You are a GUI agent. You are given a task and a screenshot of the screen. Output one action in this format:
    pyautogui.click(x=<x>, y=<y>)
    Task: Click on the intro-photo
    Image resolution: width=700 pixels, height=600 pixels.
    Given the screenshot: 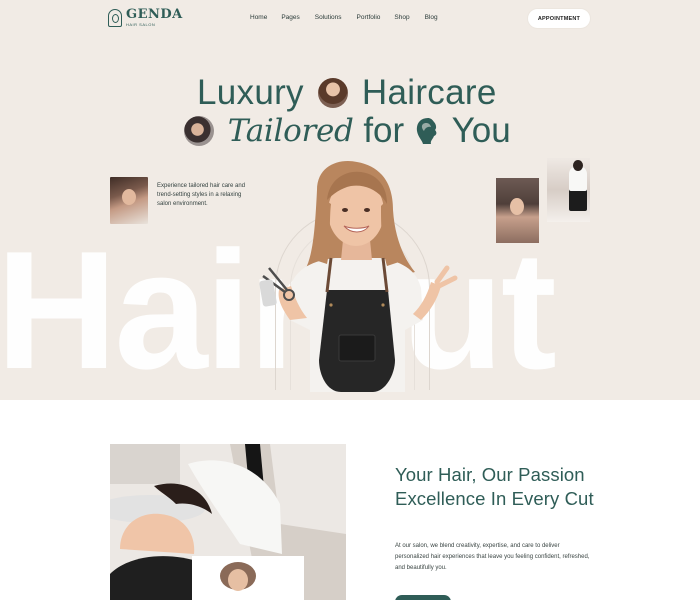 What is the action you would take?
    pyautogui.click(x=129, y=200)
    